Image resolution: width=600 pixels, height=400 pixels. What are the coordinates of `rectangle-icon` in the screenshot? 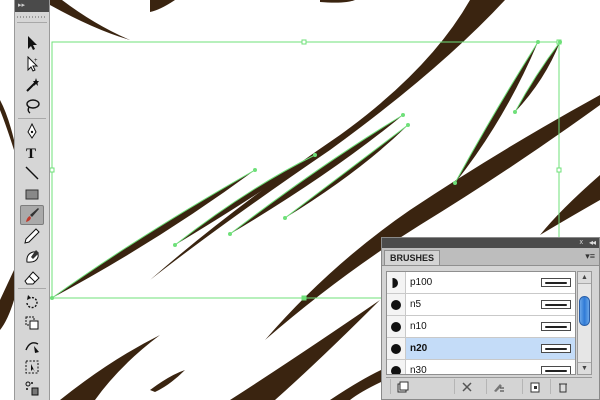 It's located at (32, 194).